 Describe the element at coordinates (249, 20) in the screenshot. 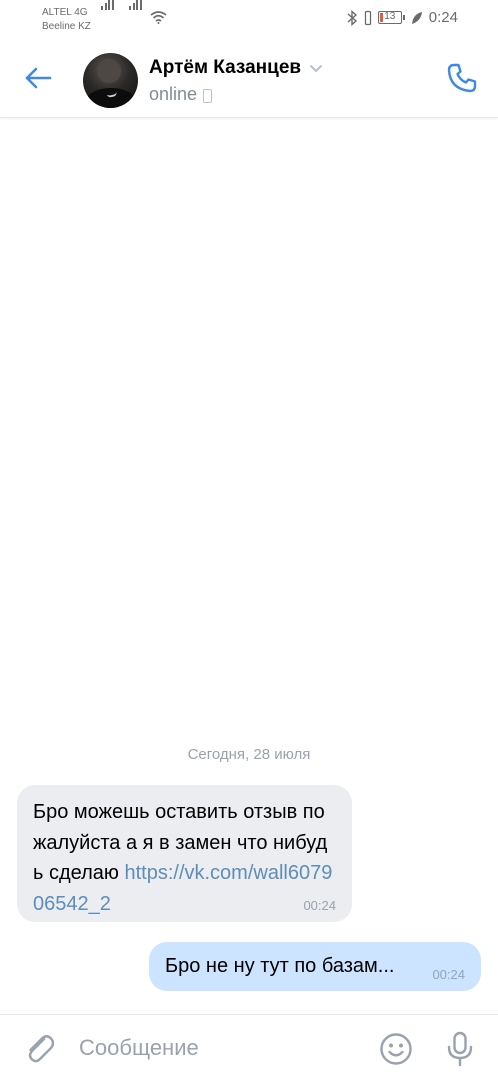

I see `status-bar: ALTEL 4G Beeline KZ 13 0:24` at that location.